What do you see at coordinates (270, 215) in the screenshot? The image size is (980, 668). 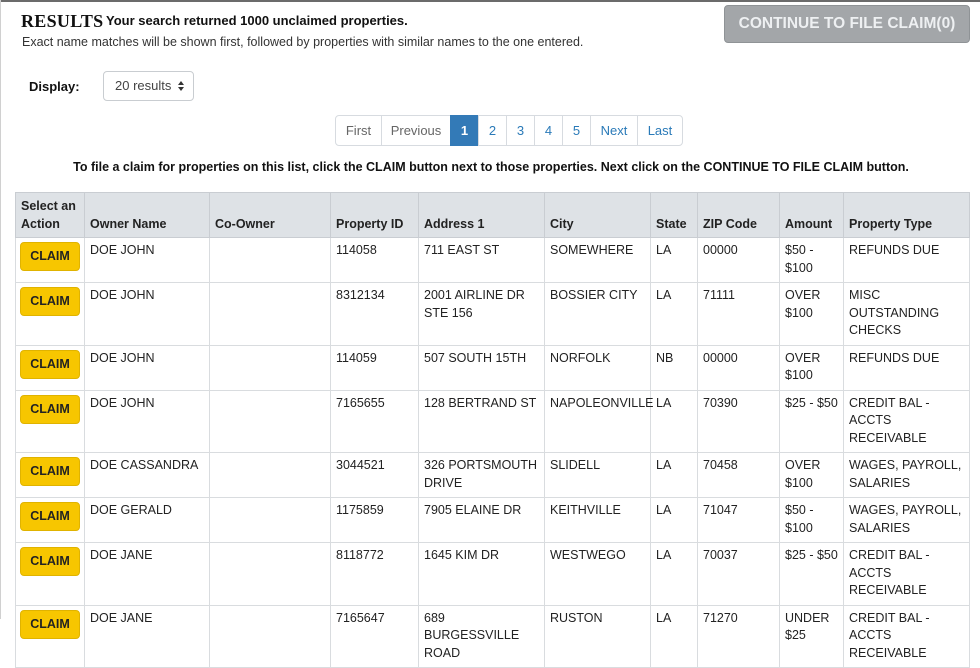 I see `col-header-co-owner: Co-Owner` at bounding box center [270, 215].